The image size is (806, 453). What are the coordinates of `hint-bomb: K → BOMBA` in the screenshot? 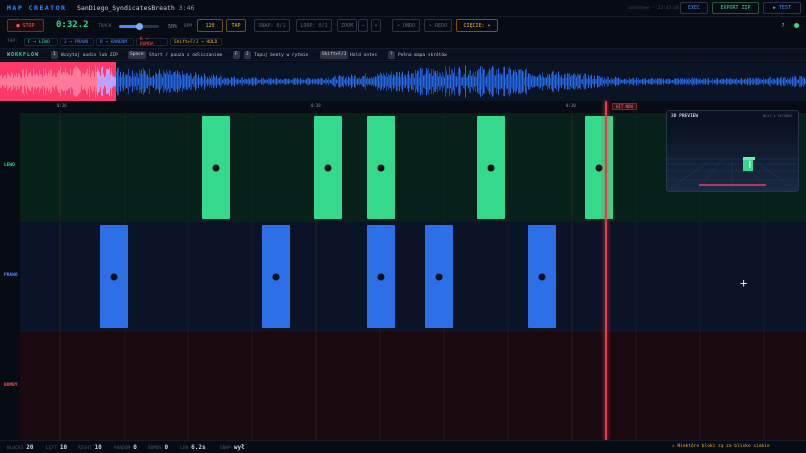 It's located at (152, 42).